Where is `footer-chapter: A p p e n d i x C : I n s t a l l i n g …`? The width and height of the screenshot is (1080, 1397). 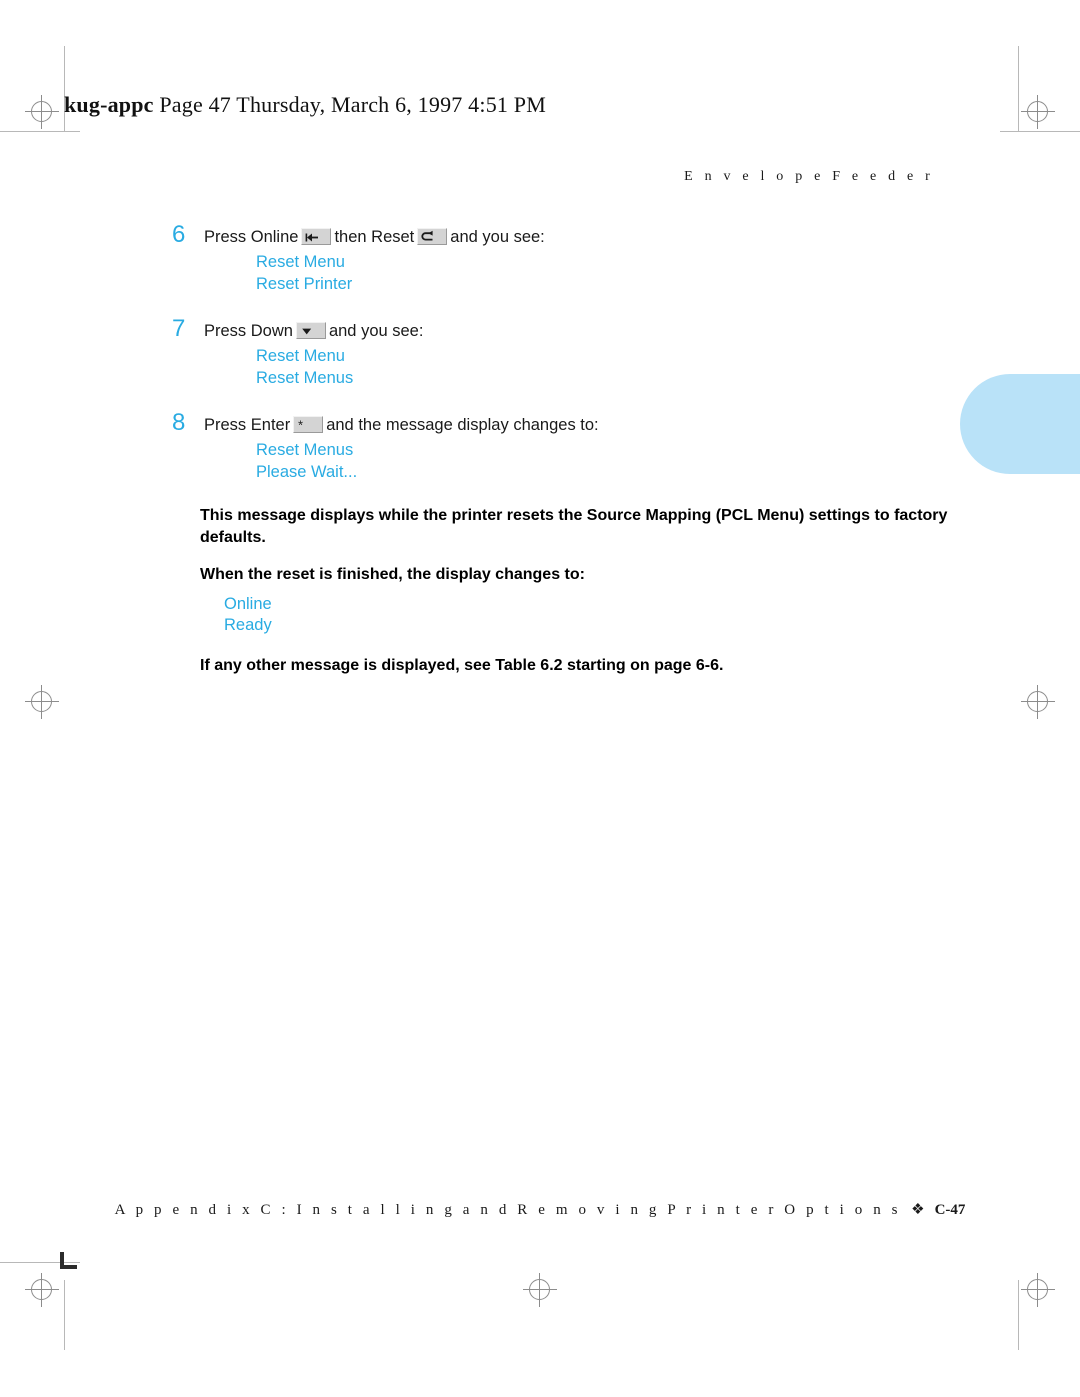
footer-chapter: A p p e n d i x C : I n s t a l l i n g … is located at coordinates (508, 1210).